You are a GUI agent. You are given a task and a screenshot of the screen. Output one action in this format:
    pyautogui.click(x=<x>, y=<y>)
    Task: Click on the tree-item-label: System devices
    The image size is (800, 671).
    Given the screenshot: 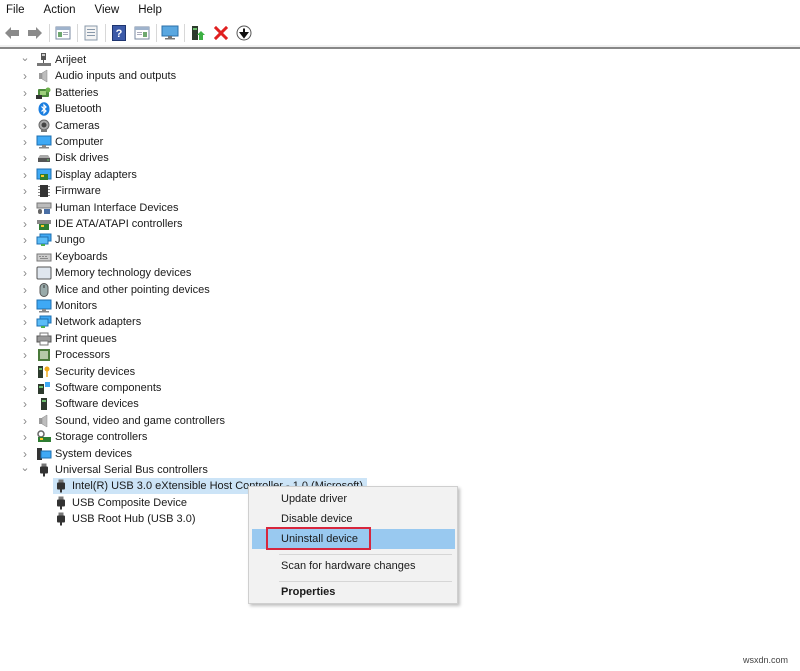 What is the action you would take?
    pyautogui.click(x=94, y=453)
    